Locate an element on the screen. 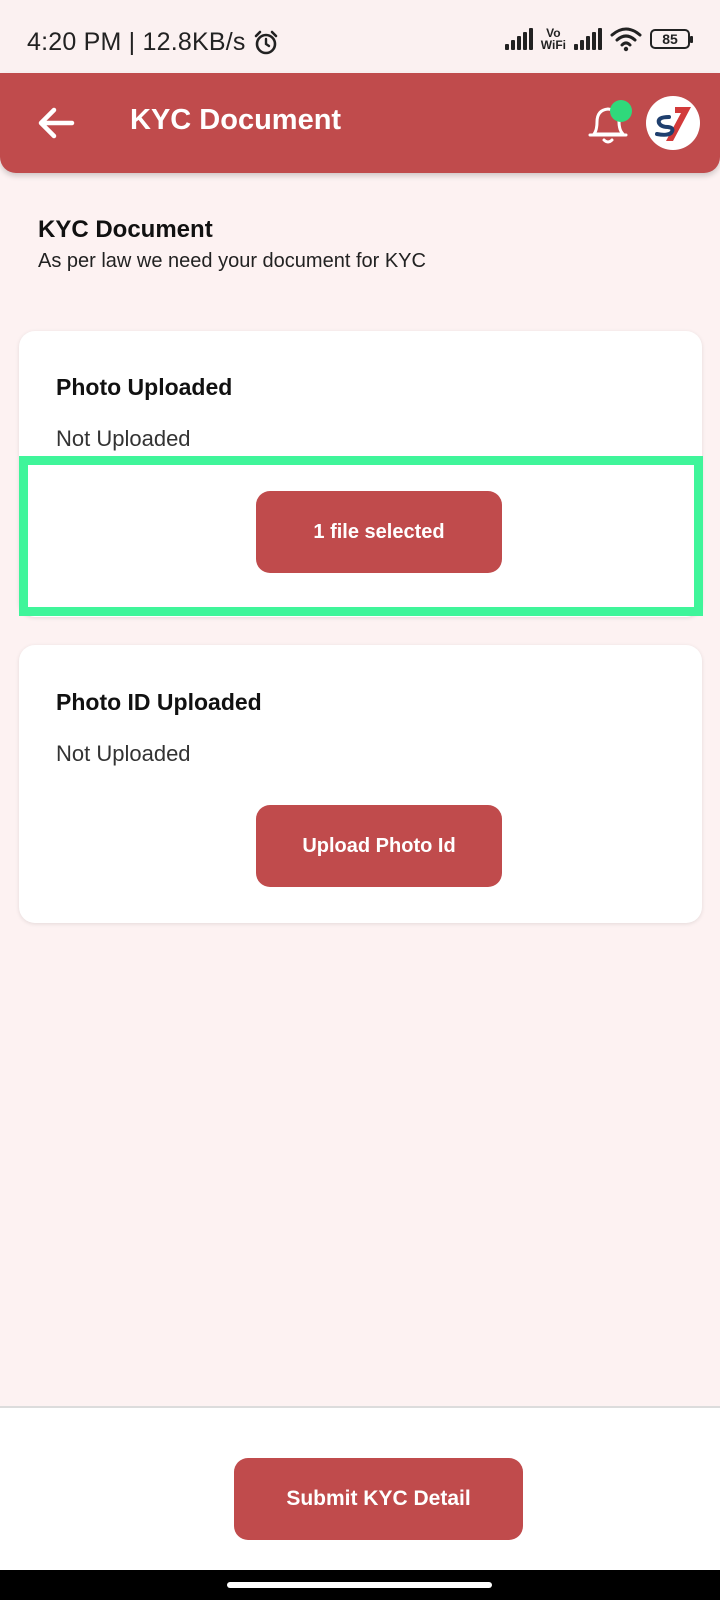 Image resolution: width=720 pixels, height=1600 pixels. status-bar: 4:20 PM | 12.8KB/s Vo WiFi 85 is located at coordinates (360, 36).